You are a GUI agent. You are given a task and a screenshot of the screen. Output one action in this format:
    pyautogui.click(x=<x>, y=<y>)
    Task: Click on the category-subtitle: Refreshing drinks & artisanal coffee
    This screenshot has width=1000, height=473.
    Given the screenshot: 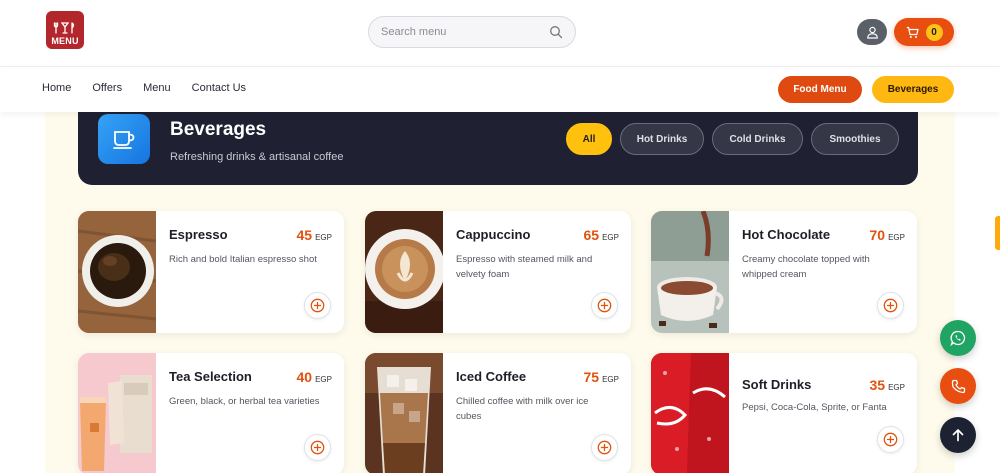 What is the action you would take?
    pyautogui.click(x=257, y=157)
    